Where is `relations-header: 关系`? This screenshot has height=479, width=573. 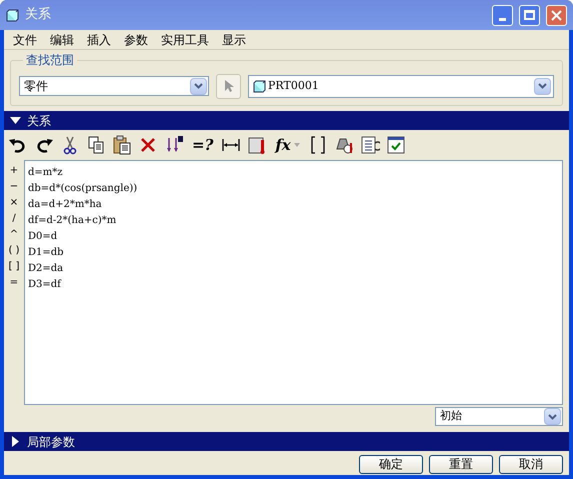 relations-header: 关系 is located at coordinates (286, 120).